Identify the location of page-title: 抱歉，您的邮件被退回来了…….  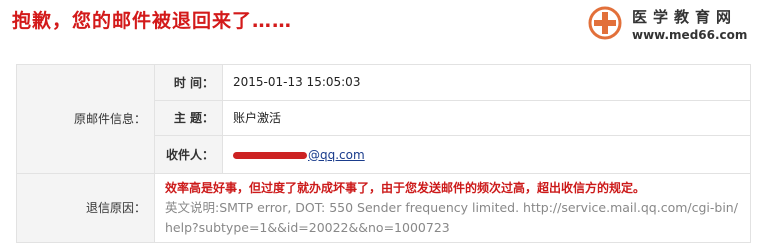
(152, 21).